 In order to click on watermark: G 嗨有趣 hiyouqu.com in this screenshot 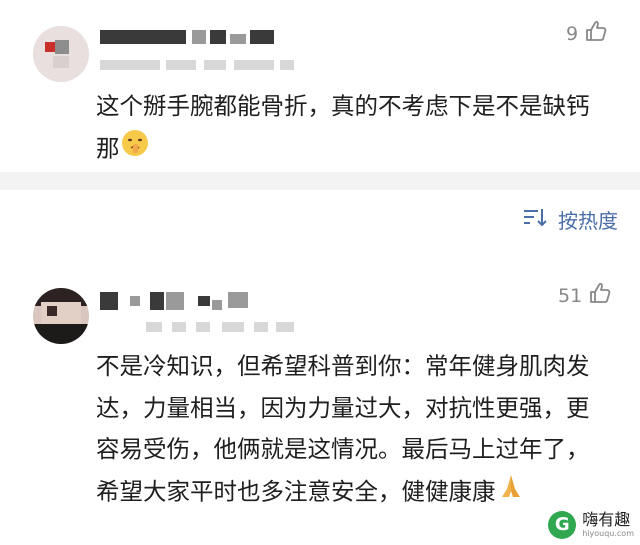, I will do `click(591, 525)`.